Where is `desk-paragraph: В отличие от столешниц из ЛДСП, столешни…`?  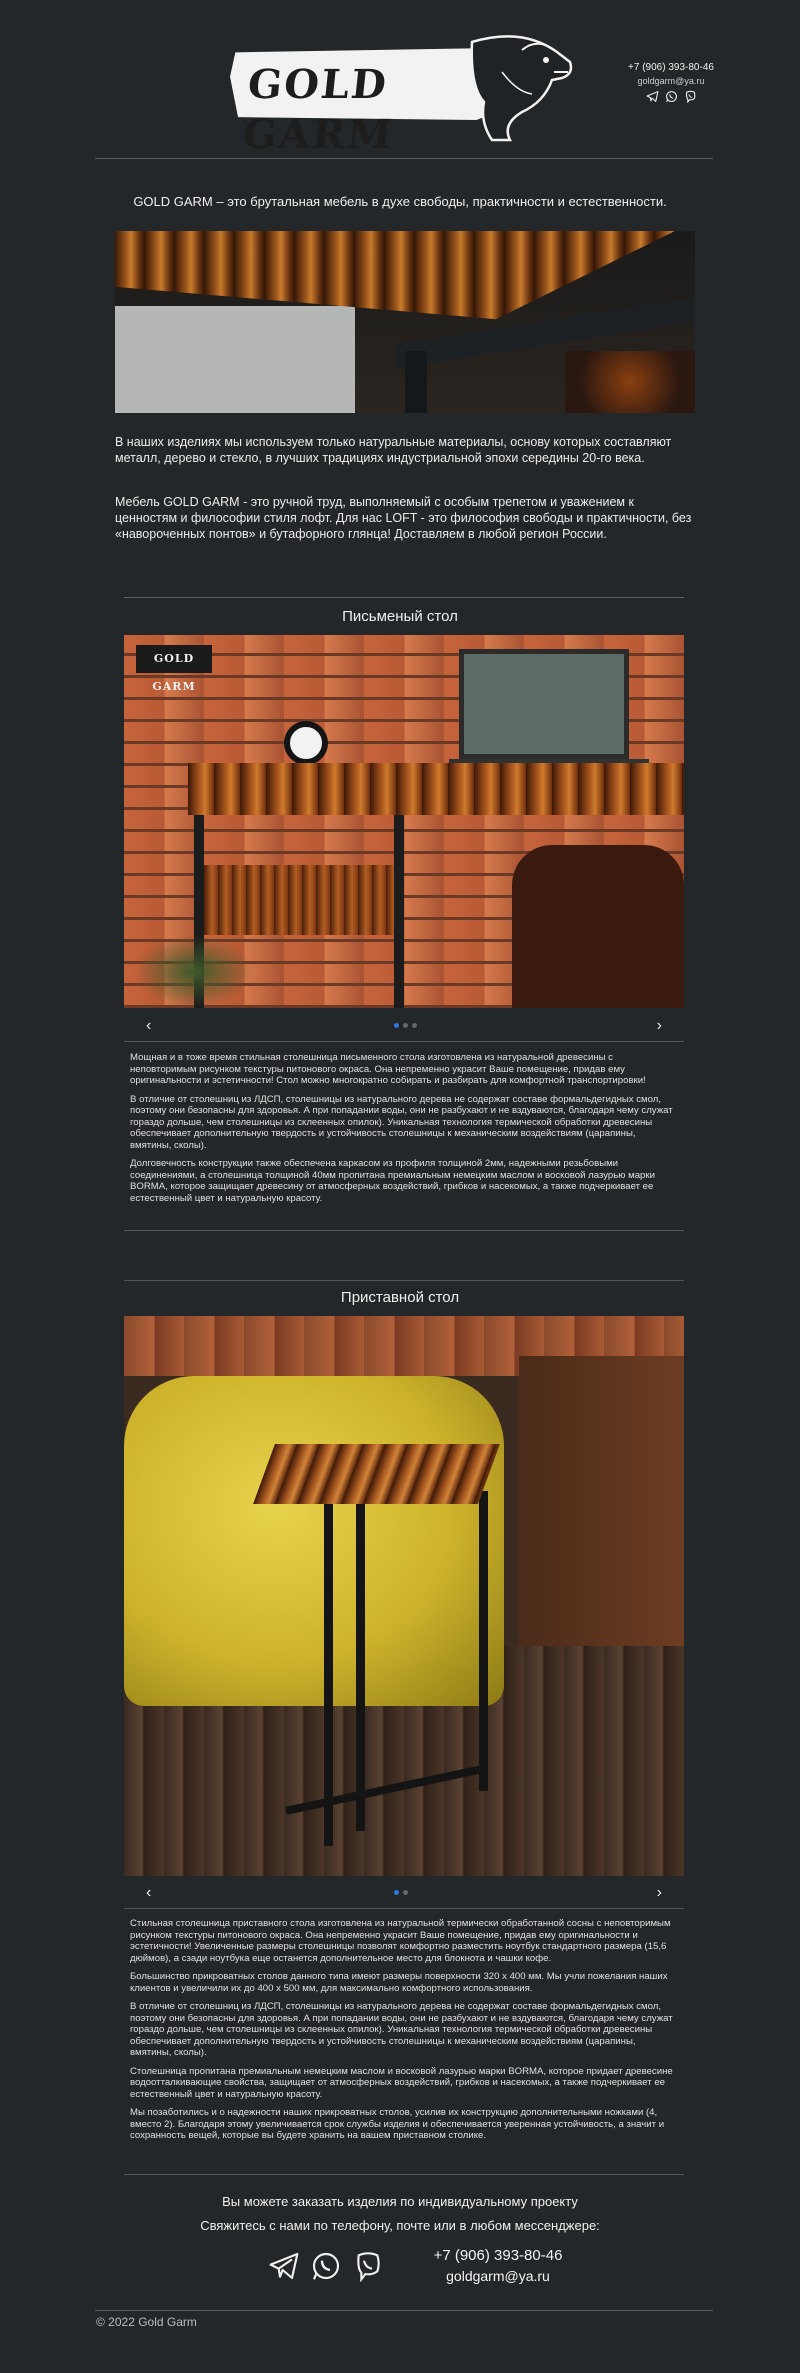 desk-paragraph: В отличие от столешниц из ЛДСП, столешни… is located at coordinates (401, 1122).